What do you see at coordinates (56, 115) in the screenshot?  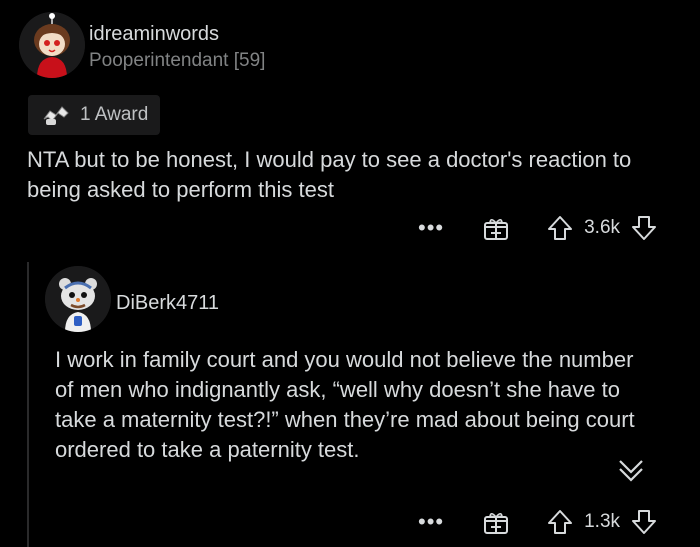 I see `award-icon` at bounding box center [56, 115].